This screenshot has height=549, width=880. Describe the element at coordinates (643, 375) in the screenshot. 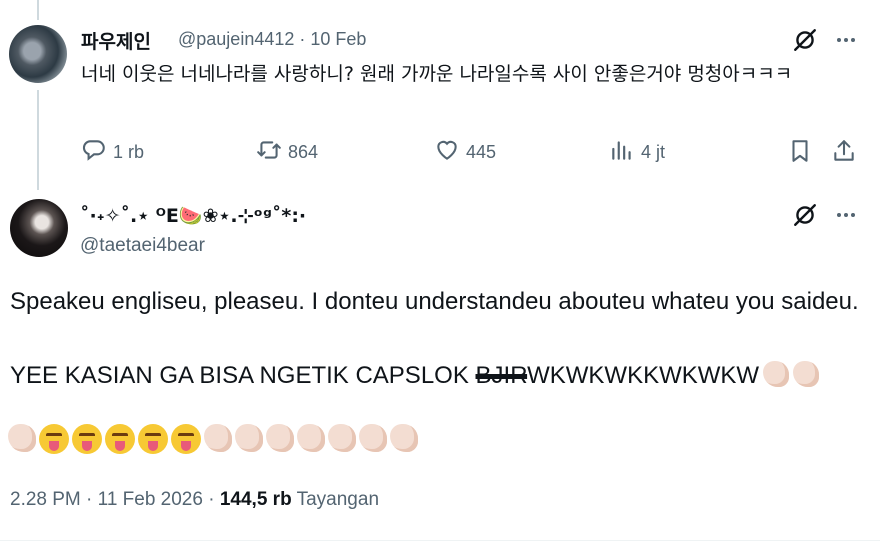

I see `caps-suffix: WKWKWKKWKWKW` at that location.